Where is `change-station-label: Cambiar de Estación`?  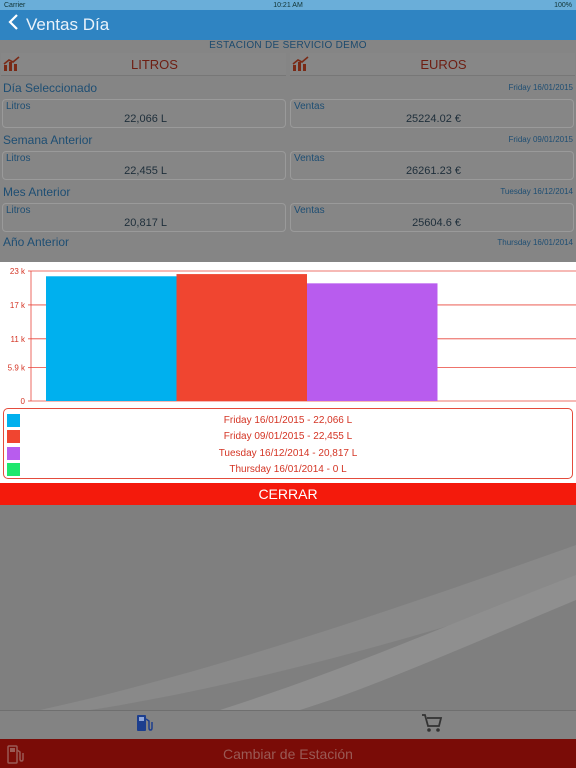 change-station-label: Cambiar de Estación is located at coordinates (288, 753).